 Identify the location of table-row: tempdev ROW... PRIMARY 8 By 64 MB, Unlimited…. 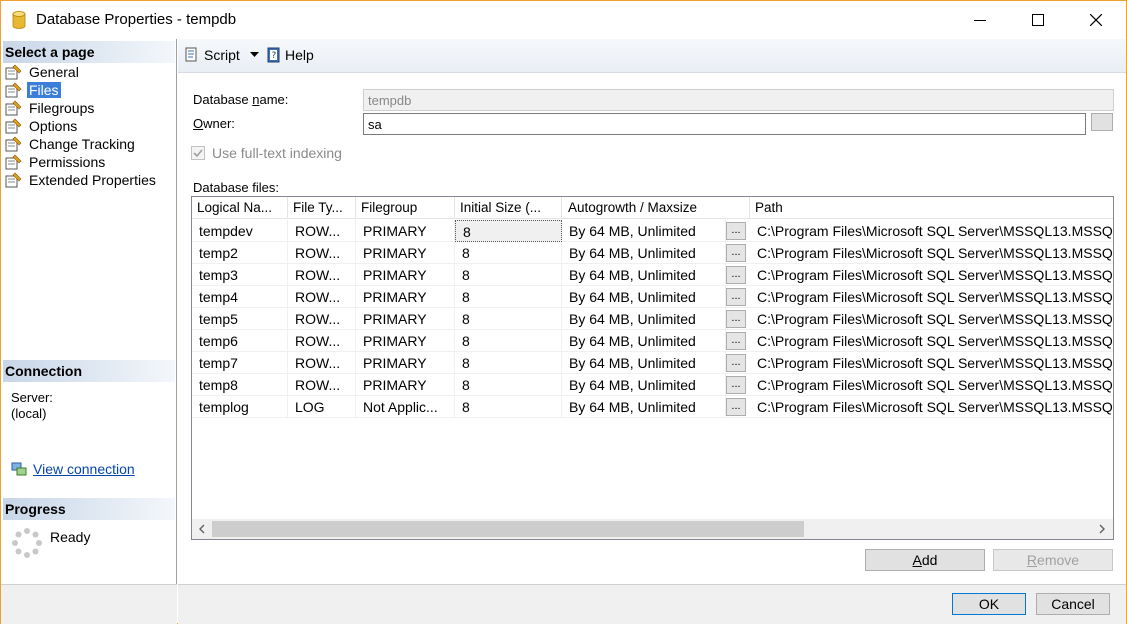
(652, 231).